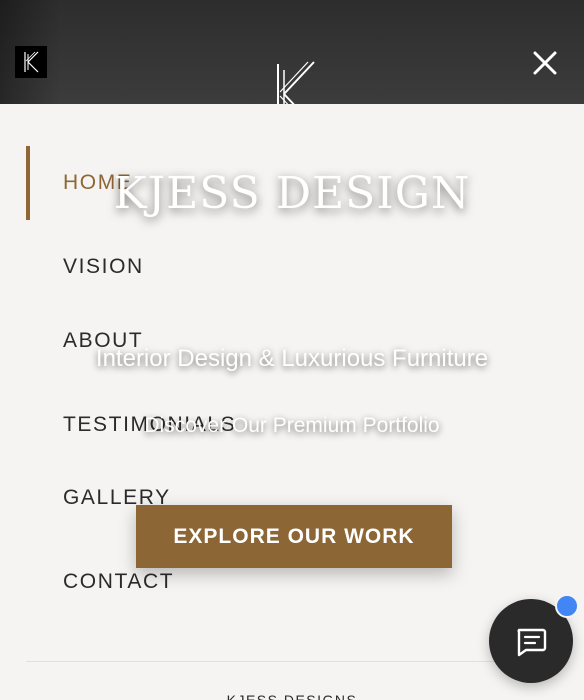 The width and height of the screenshot is (584, 700). Describe the element at coordinates (292, 358) in the screenshot. I see `hero-subtitle: Interior Design & Luxurious Furniture` at that location.